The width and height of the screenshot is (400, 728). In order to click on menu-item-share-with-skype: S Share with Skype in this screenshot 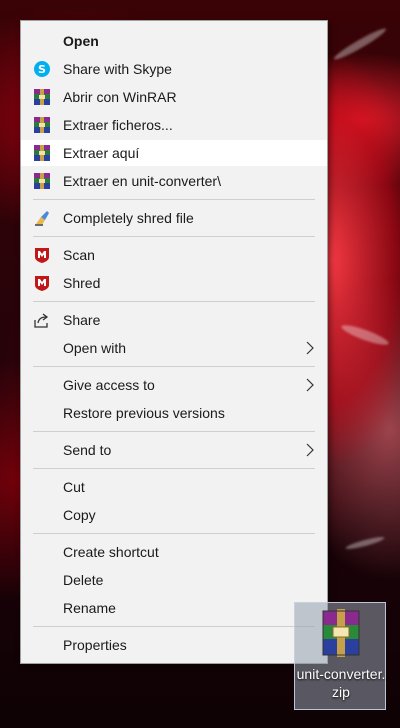, I will do `click(174, 69)`.